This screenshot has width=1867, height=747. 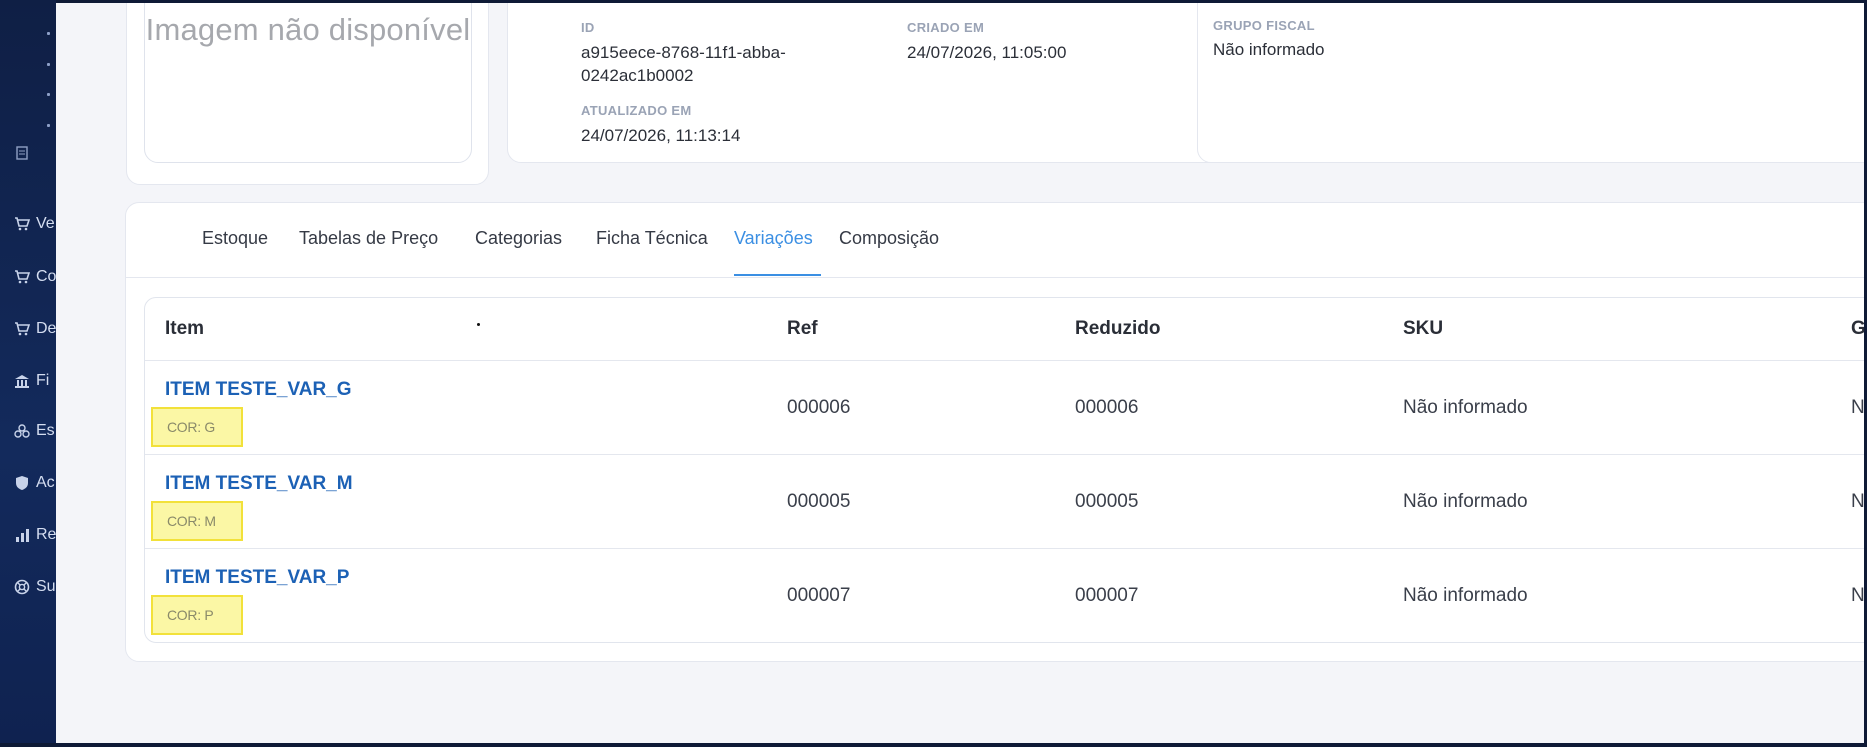 I want to click on id-value-line2: 0242ac1b0002, so click(x=637, y=75).